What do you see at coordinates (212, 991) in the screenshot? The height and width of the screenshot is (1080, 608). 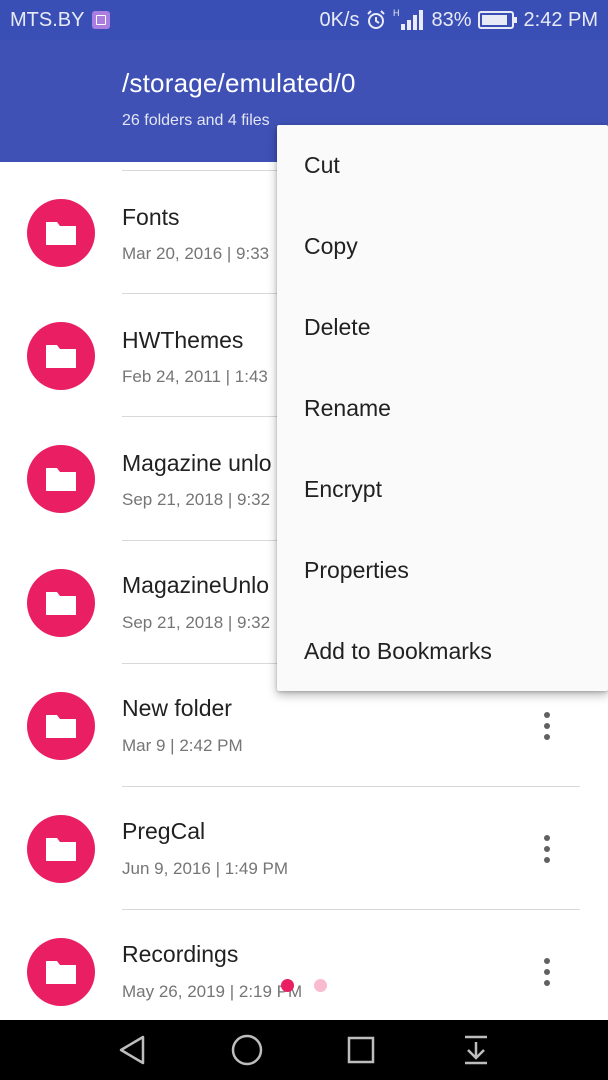 I see `folder-date: May 26, 2019 | 2:19 PM` at bounding box center [212, 991].